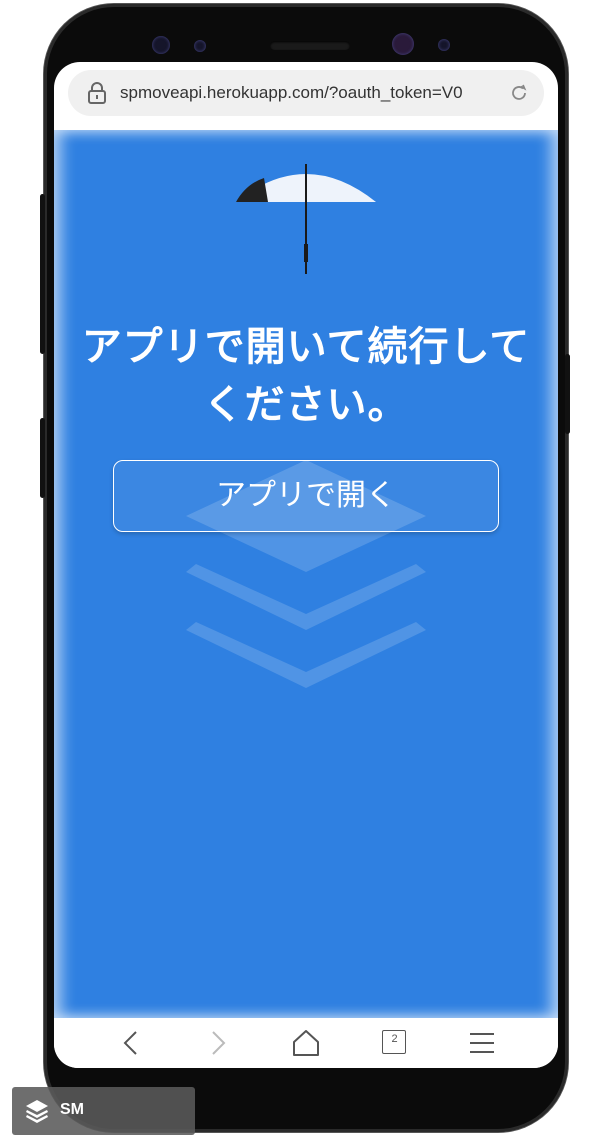 The image size is (612, 1147). Describe the element at coordinates (306, 219) in the screenshot. I see `umbrella-icon` at that location.